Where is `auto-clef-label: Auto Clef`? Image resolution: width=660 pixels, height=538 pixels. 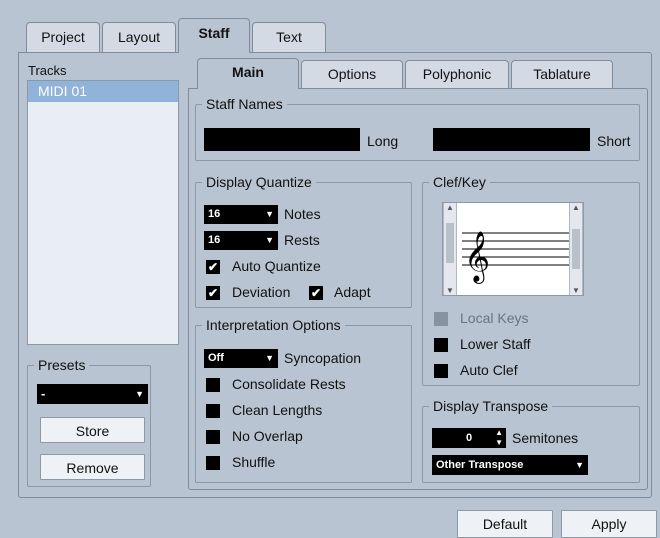
auto-clef-label: Auto Clef is located at coordinates (489, 370).